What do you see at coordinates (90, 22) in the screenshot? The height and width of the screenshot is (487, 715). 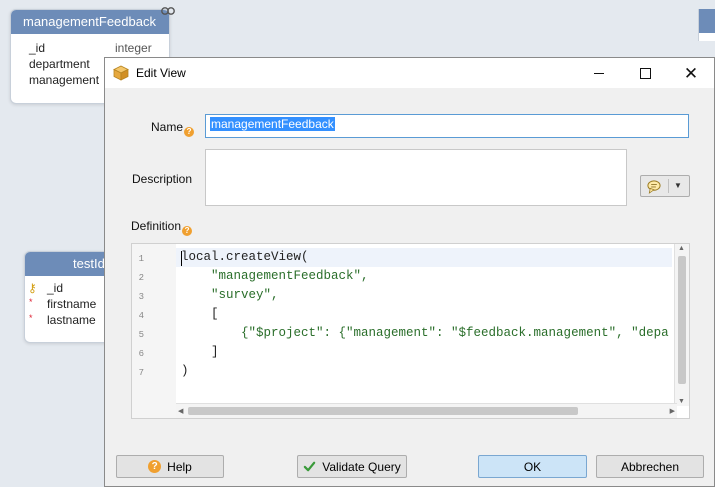 I see `entity-title: managementFeedback` at bounding box center [90, 22].